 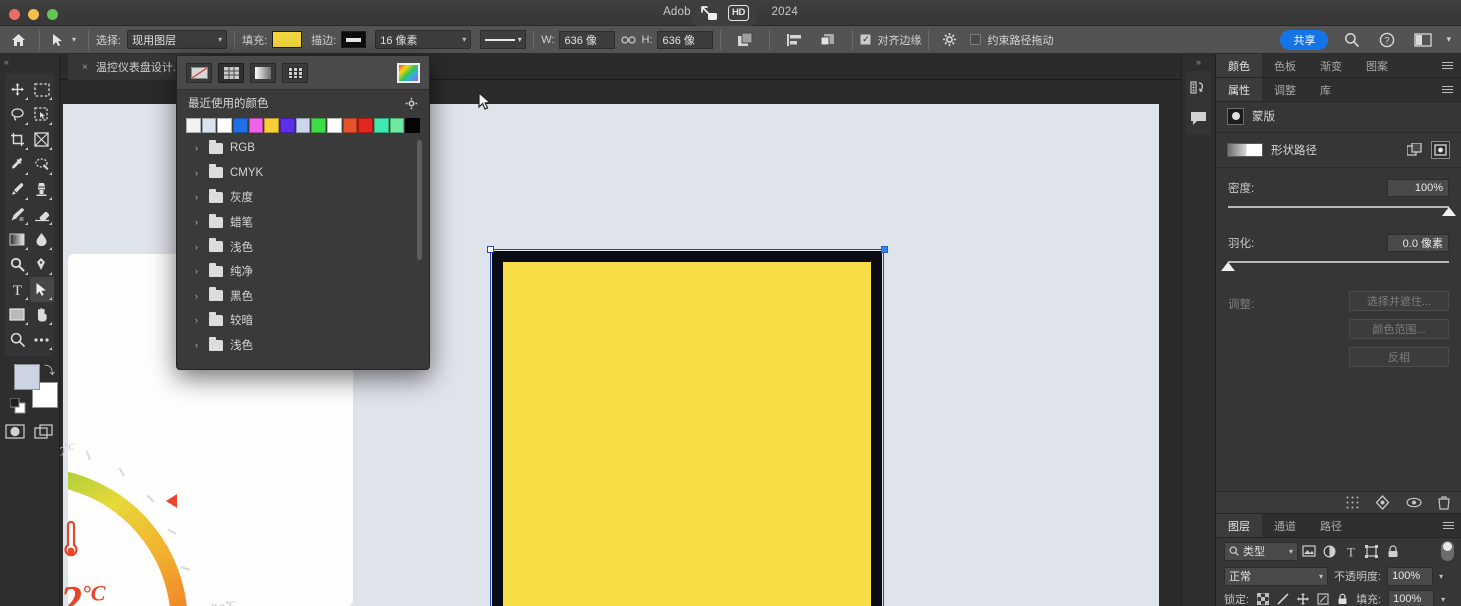 I want to click on tab-gradients: 渐变, so click(x=1331, y=65).